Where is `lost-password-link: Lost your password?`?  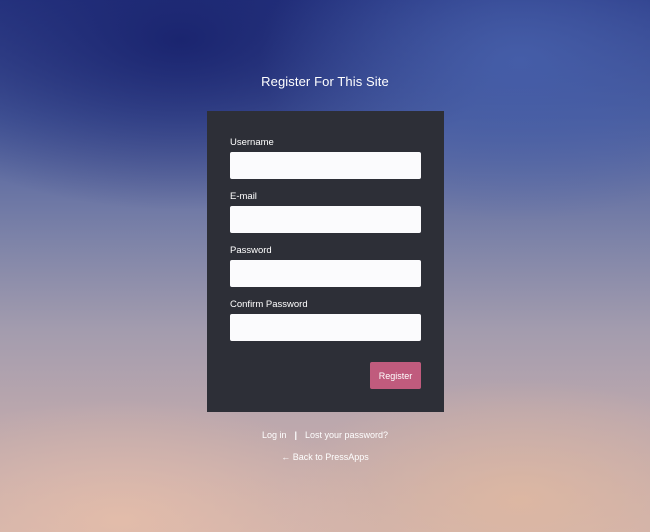 lost-password-link: Lost your password? is located at coordinates (346, 435).